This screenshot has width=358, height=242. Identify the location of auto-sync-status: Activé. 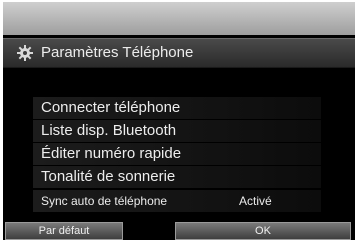
(255, 201).